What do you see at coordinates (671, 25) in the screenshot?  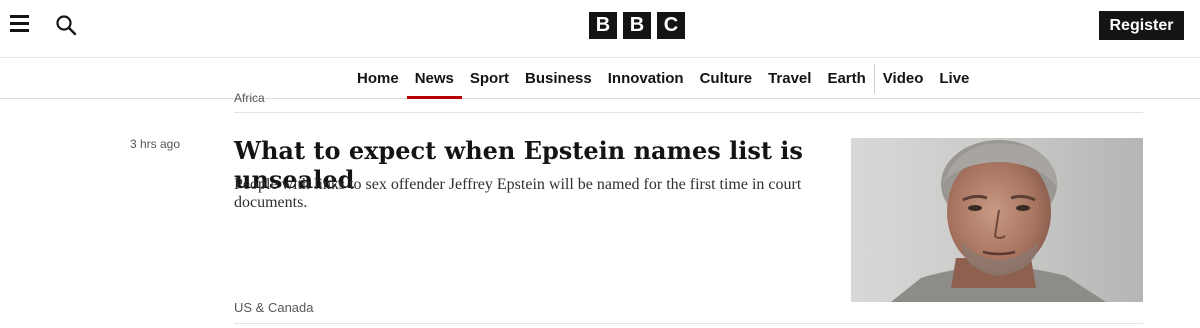 I see `logo-letter: C` at bounding box center [671, 25].